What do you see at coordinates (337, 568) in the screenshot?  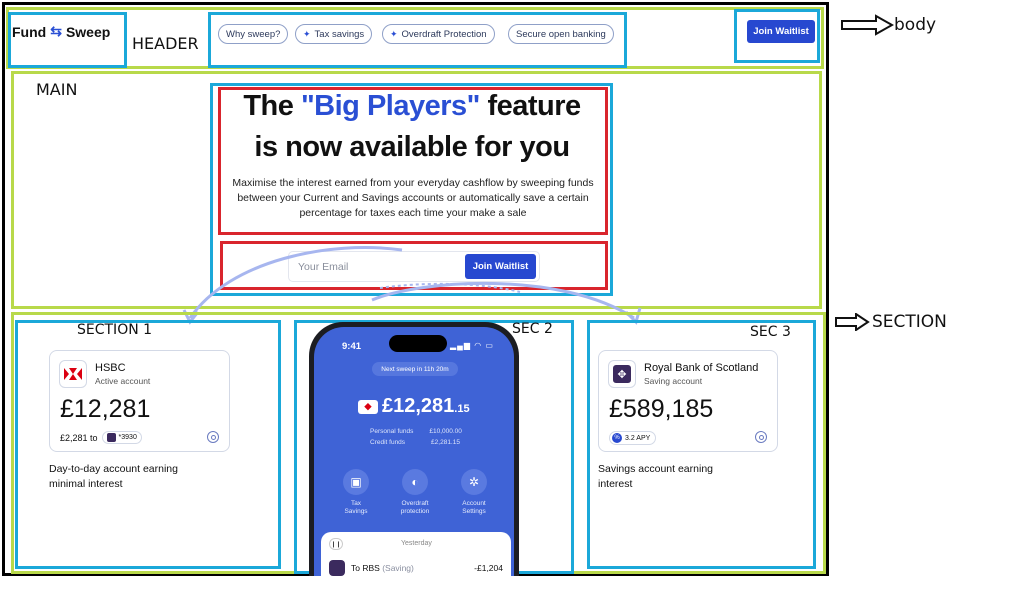 I see `rbs-logo-icon` at bounding box center [337, 568].